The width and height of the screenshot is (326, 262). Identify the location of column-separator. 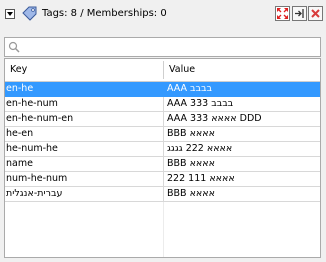
(163, 70).